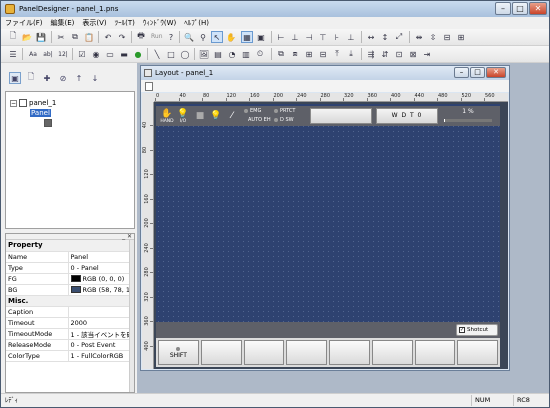  I want to click on space-vertical-icon: ⇳, so click(433, 37).